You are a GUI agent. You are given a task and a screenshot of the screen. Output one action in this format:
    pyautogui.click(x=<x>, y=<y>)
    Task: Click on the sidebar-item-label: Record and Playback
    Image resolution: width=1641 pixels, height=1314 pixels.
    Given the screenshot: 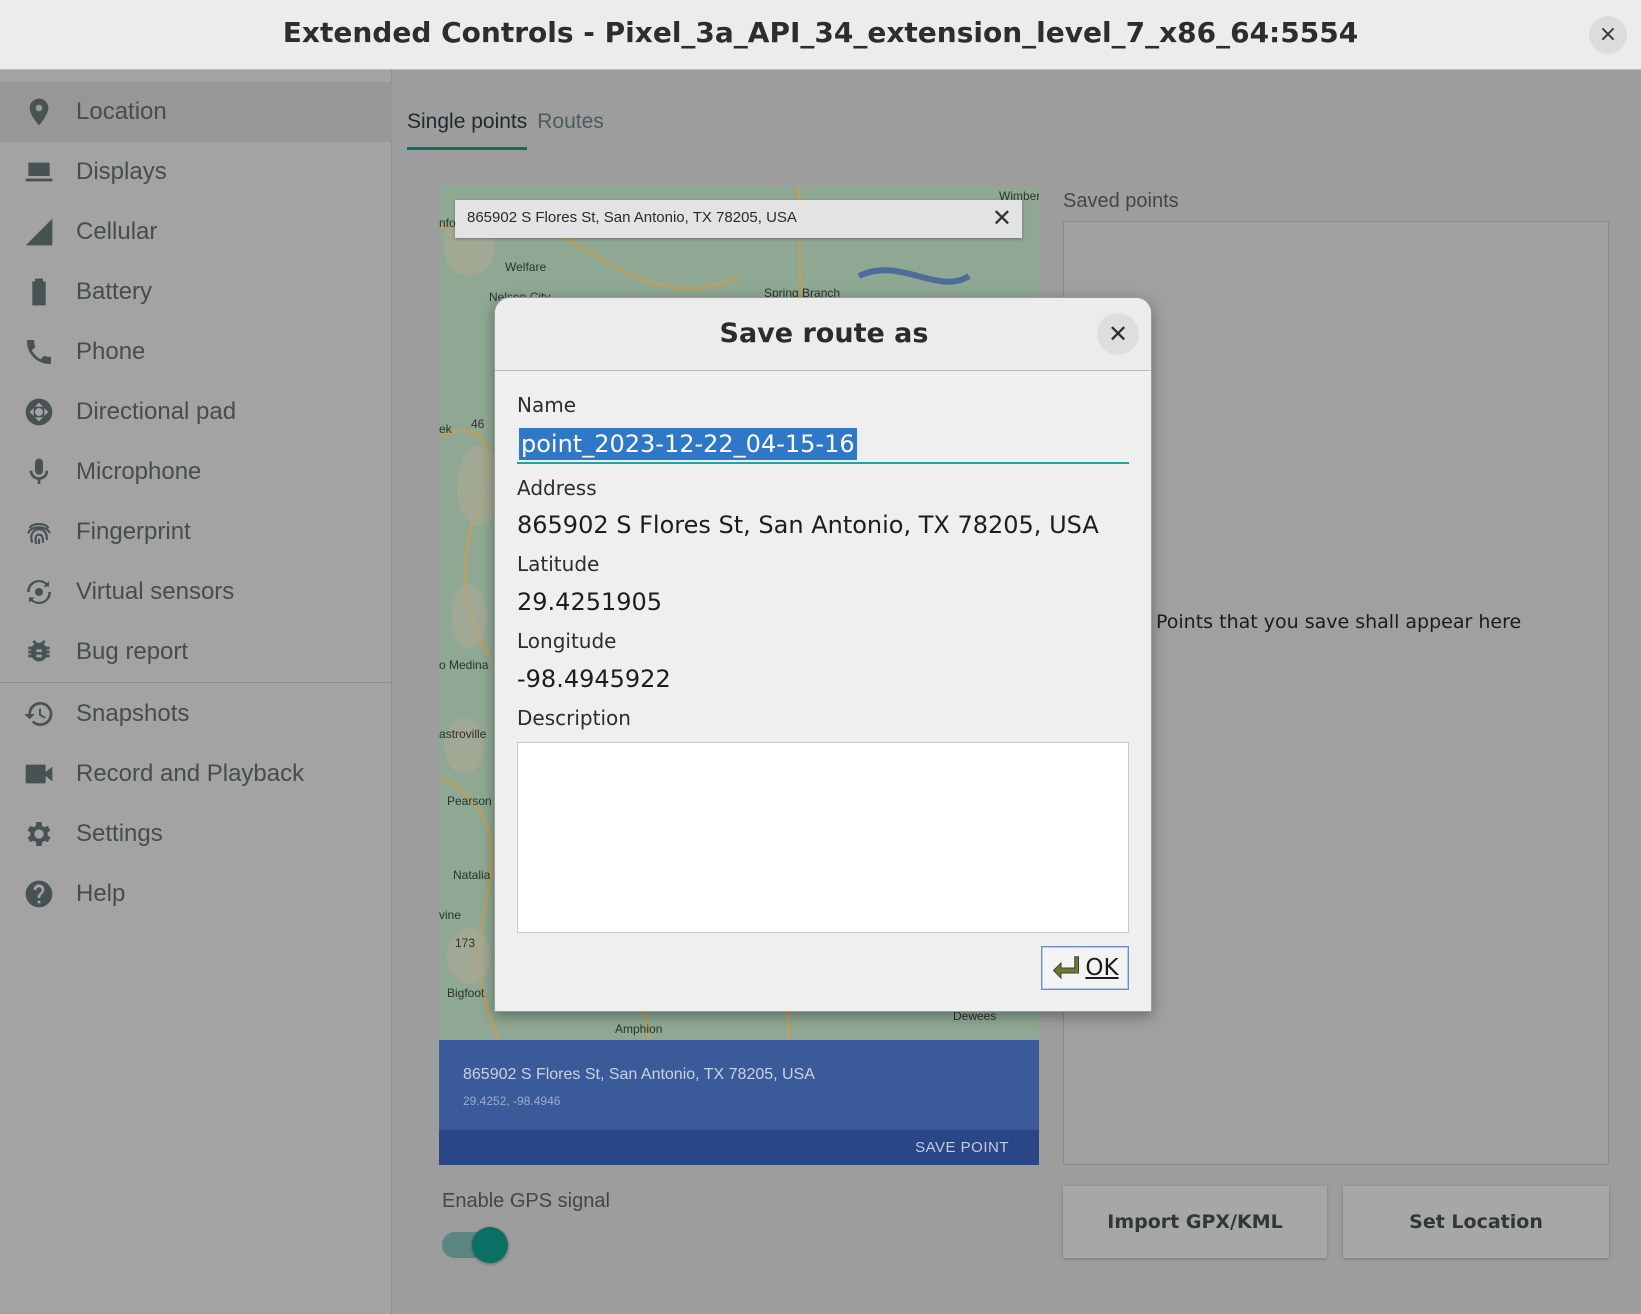 What is the action you would take?
    pyautogui.click(x=190, y=773)
    